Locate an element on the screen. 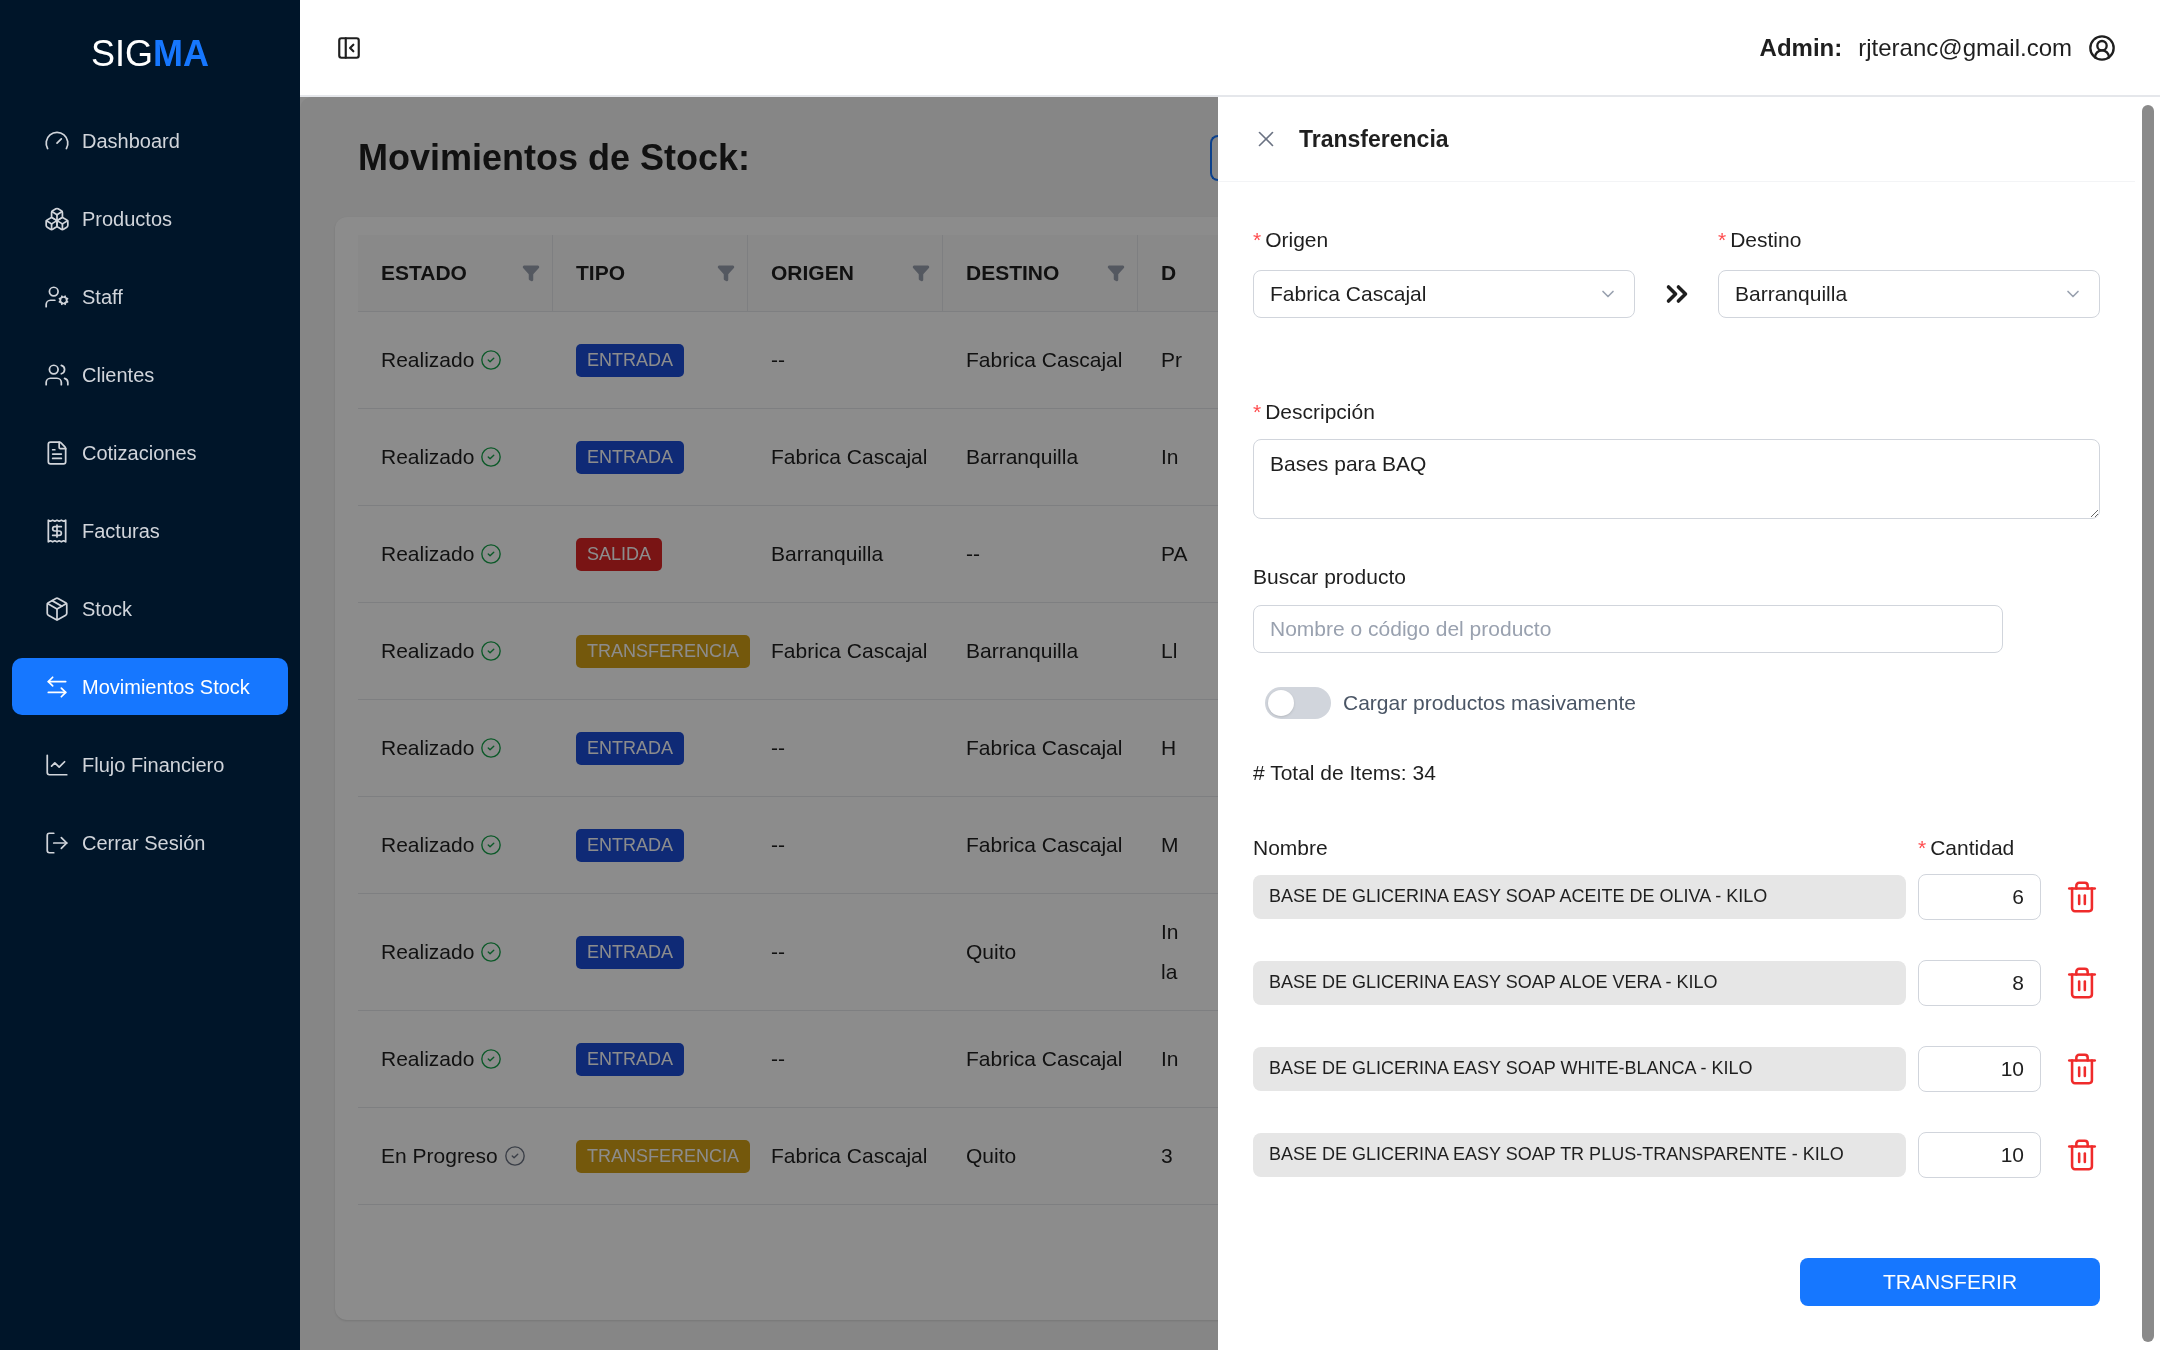  quantity-field: 6 is located at coordinates (1979, 896).